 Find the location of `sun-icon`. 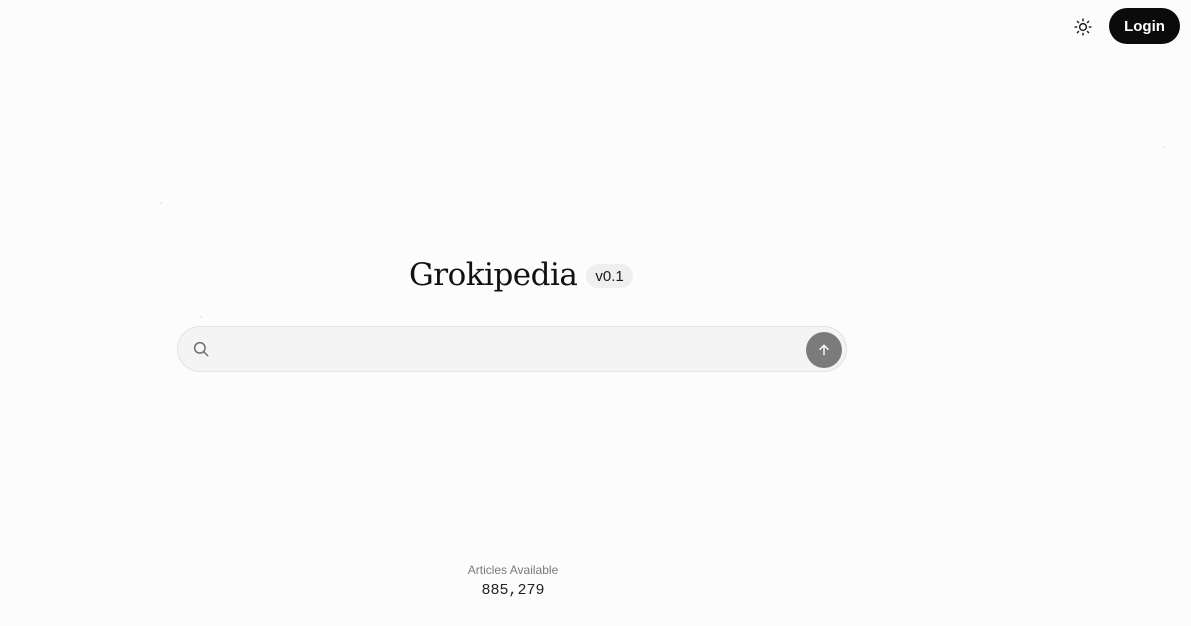

sun-icon is located at coordinates (1083, 27).